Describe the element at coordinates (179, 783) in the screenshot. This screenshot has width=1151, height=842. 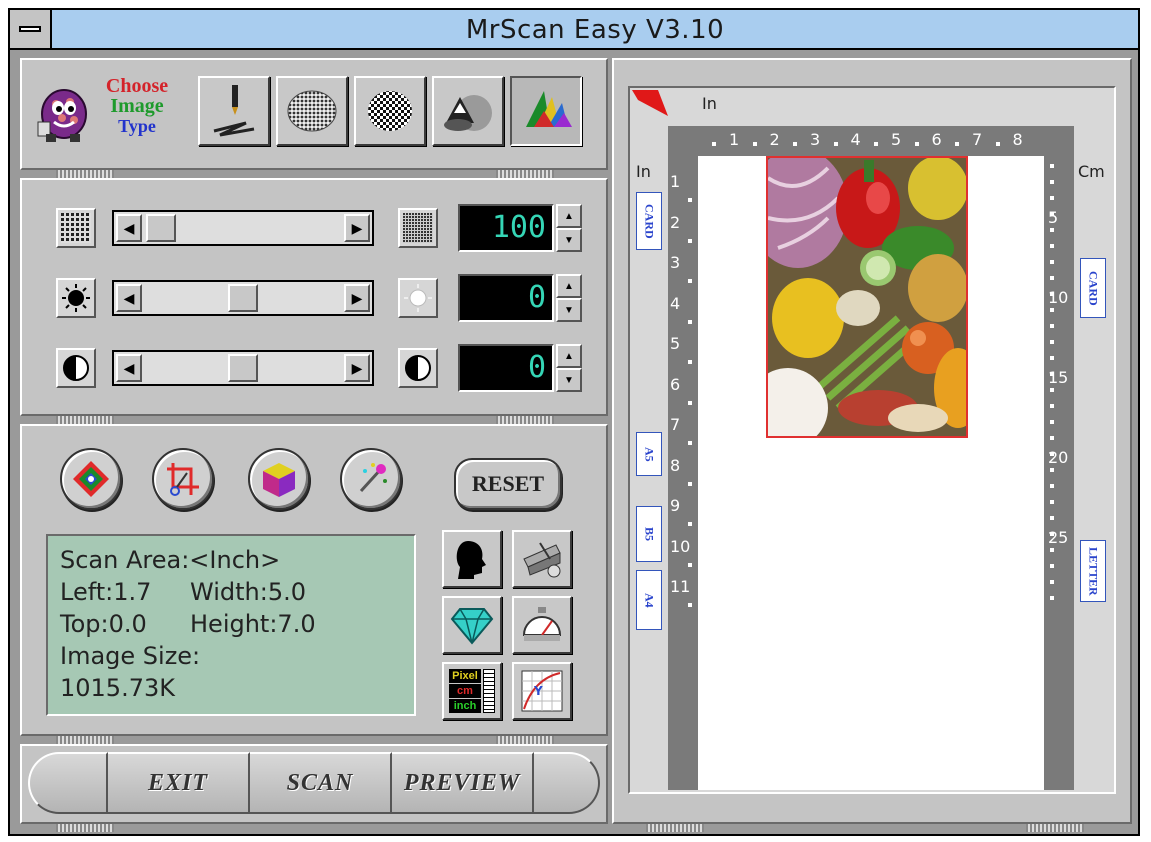
I see `exit-button: EXIT` at that location.